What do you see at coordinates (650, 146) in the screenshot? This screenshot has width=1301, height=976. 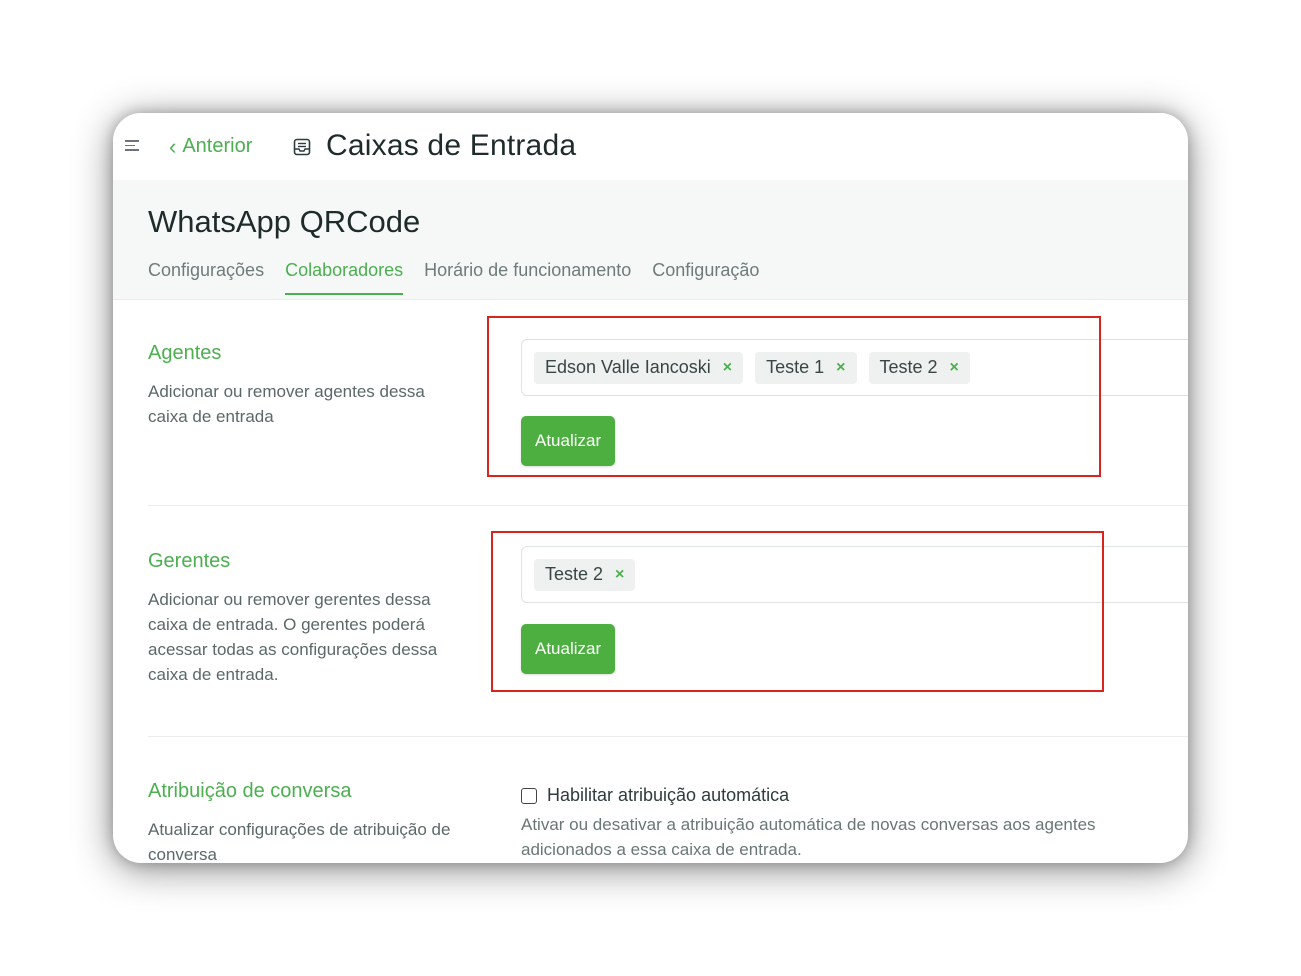 I see `top-bar: ‹ Anterior Caixas de Entrada` at bounding box center [650, 146].